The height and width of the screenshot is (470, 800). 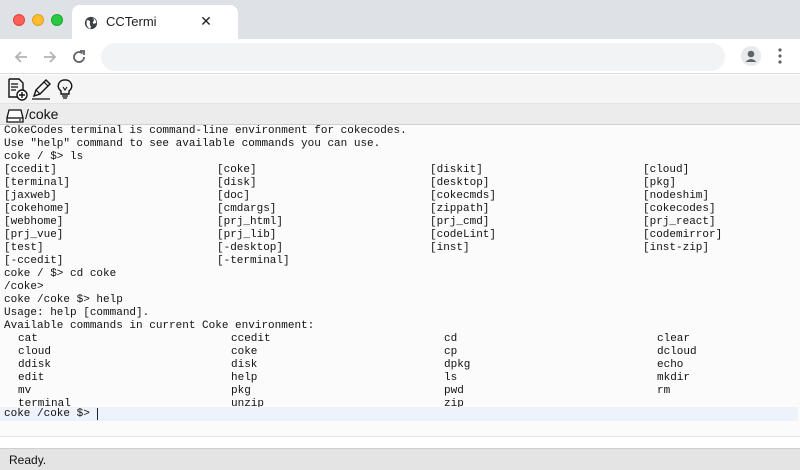 I want to click on help-command: cp, so click(x=451, y=352).